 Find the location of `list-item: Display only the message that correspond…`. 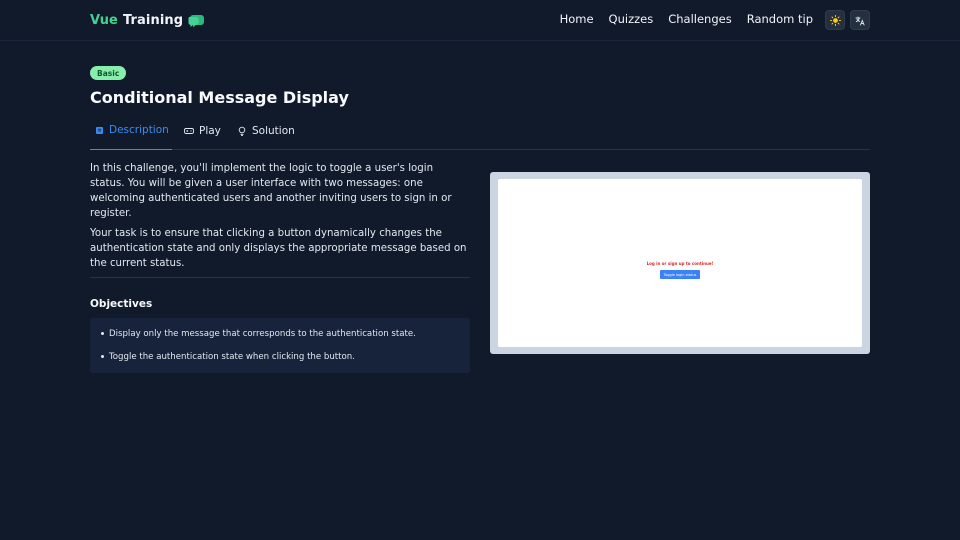

list-item: Display only the message that correspond… is located at coordinates (285, 333).